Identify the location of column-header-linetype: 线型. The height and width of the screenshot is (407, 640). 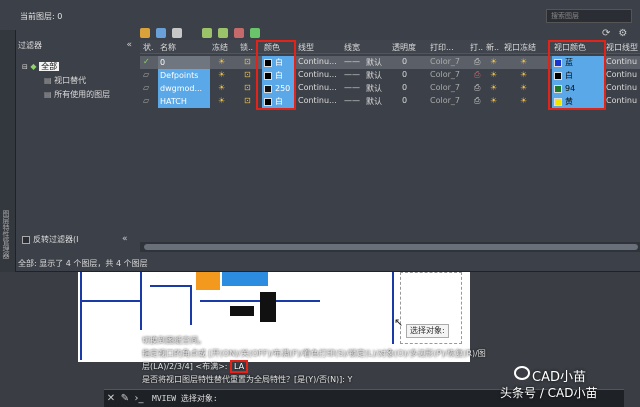
(306, 47).